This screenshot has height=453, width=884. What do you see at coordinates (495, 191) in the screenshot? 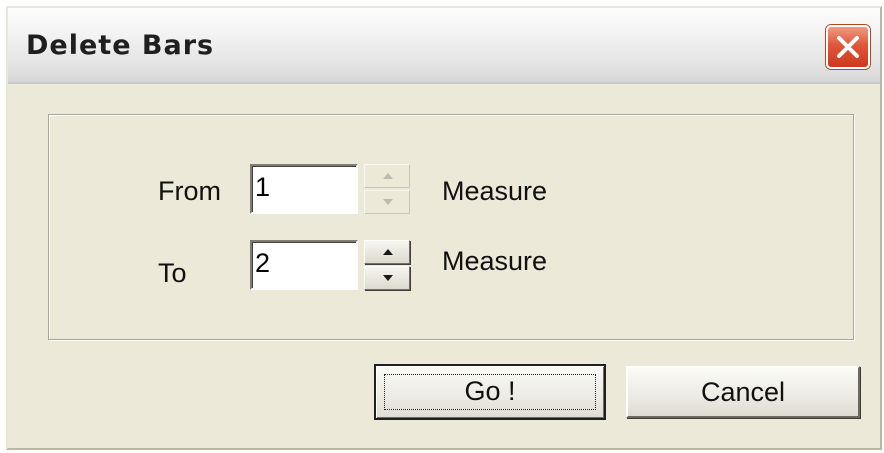
I see `from-unit-label: Measure` at bounding box center [495, 191].